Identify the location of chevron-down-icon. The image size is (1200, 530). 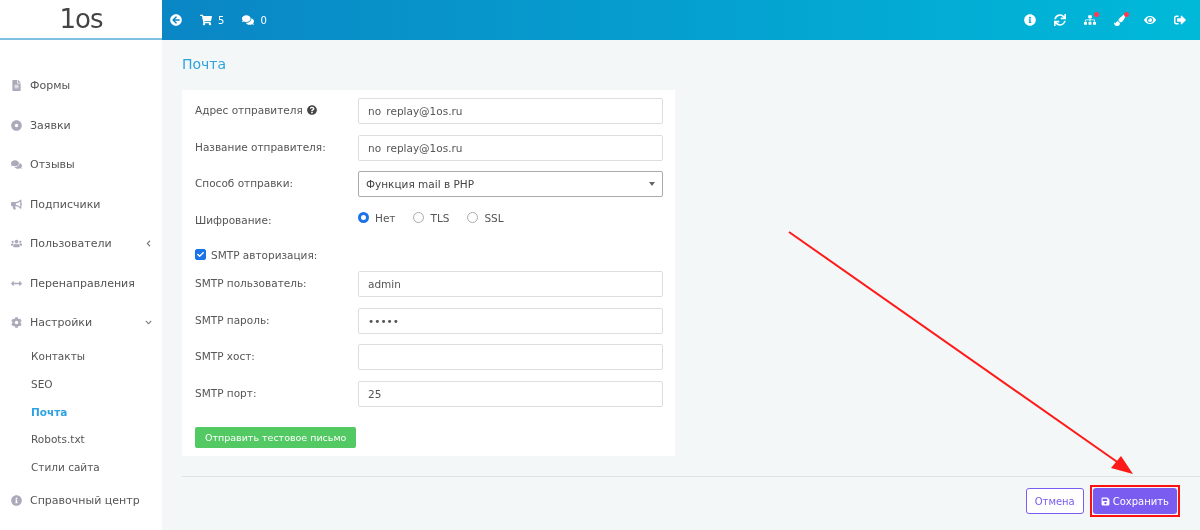
(148, 323).